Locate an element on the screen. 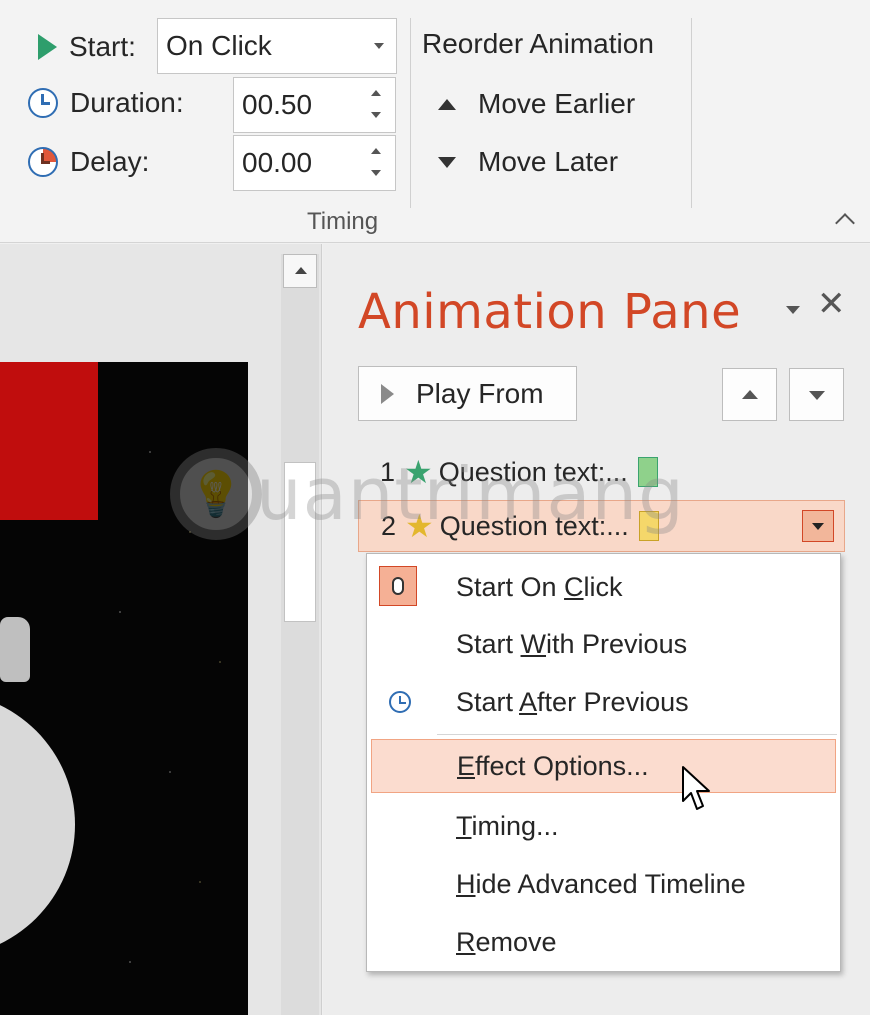 The width and height of the screenshot is (870, 1015). duration-value: 00.50 is located at coordinates (277, 104).